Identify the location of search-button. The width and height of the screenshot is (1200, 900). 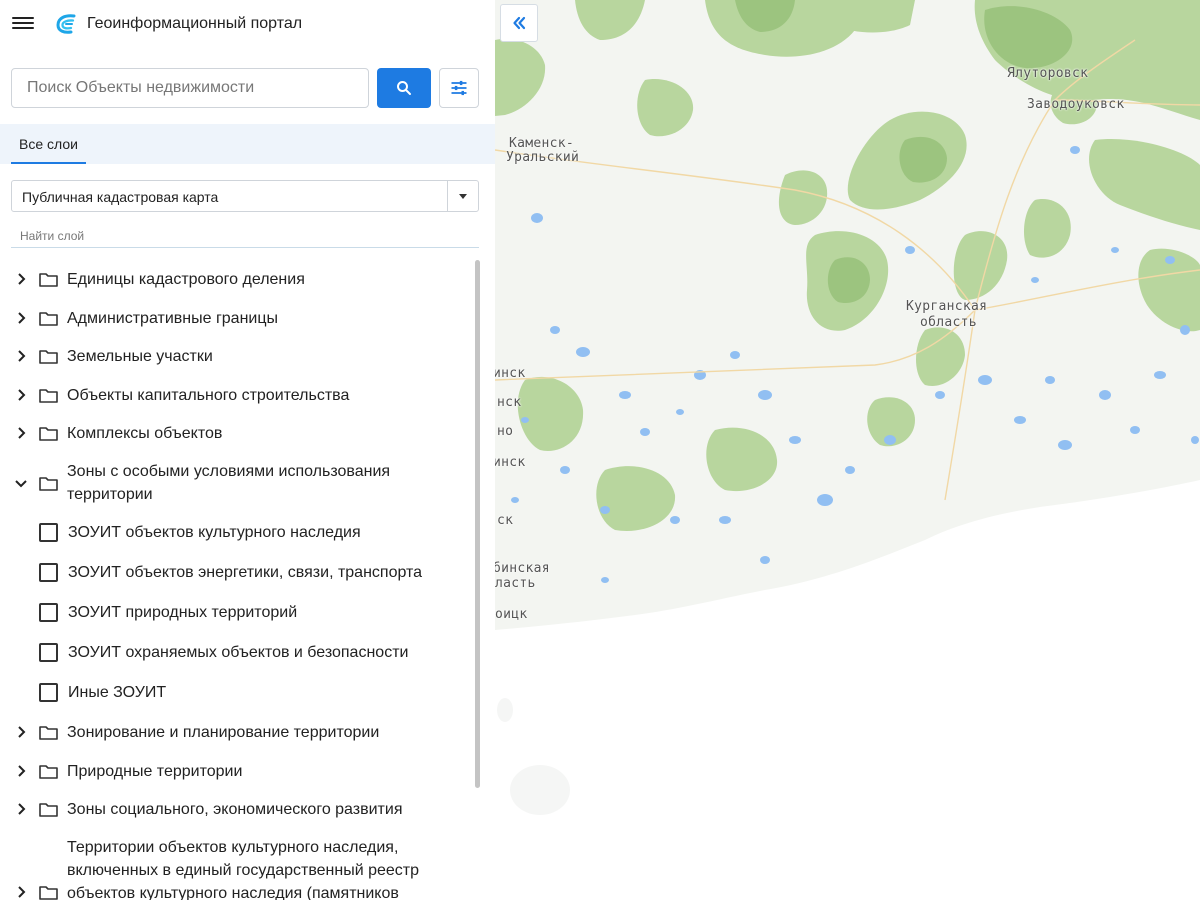
(404, 88).